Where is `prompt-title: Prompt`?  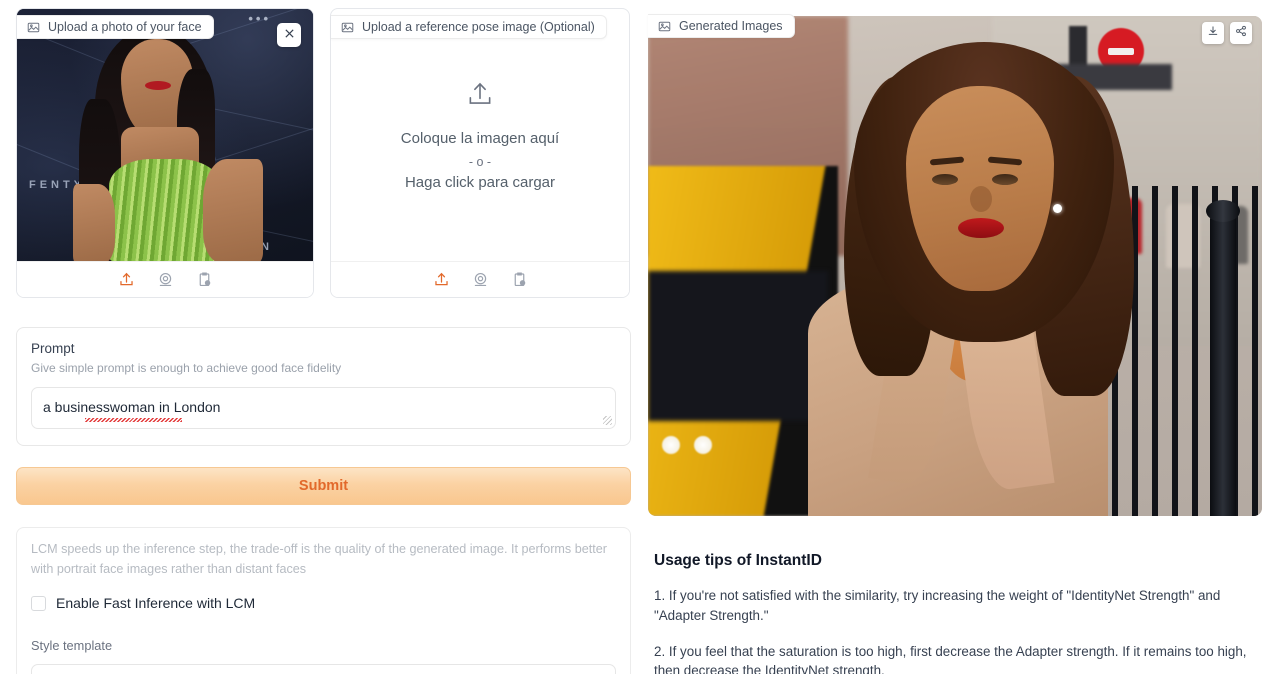 prompt-title: Prompt is located at coordinates (53, 348).